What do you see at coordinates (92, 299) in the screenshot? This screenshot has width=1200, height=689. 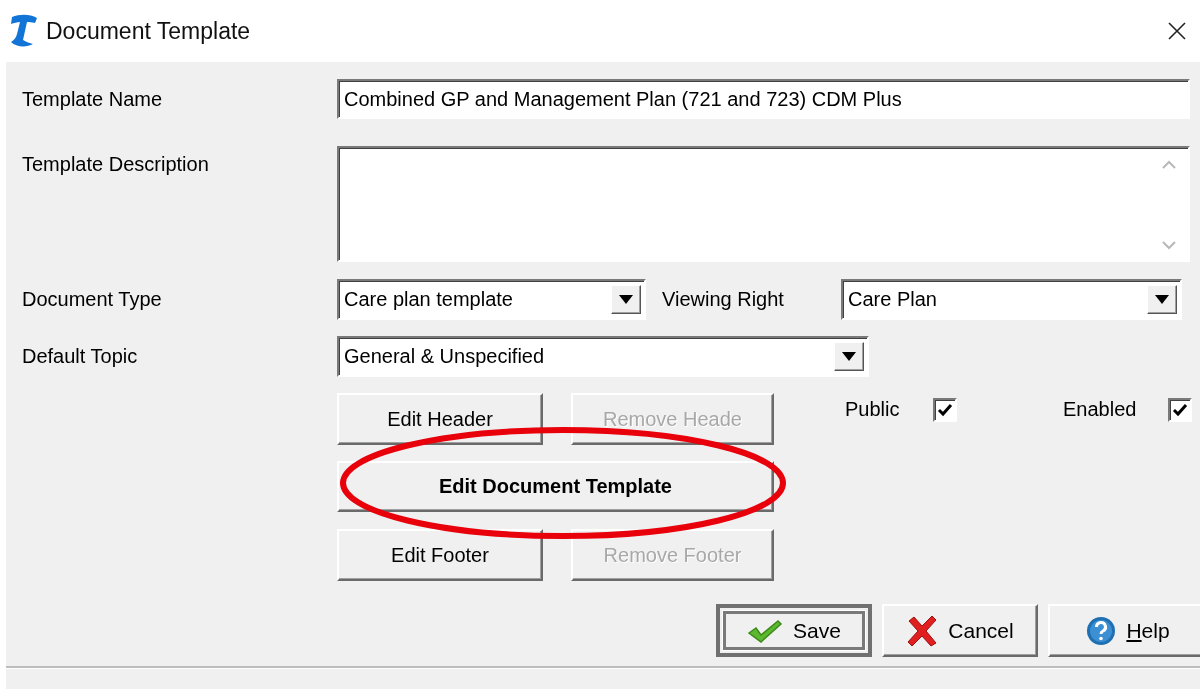 I see `field-label: Document Type` at bounding box center [92, 299].